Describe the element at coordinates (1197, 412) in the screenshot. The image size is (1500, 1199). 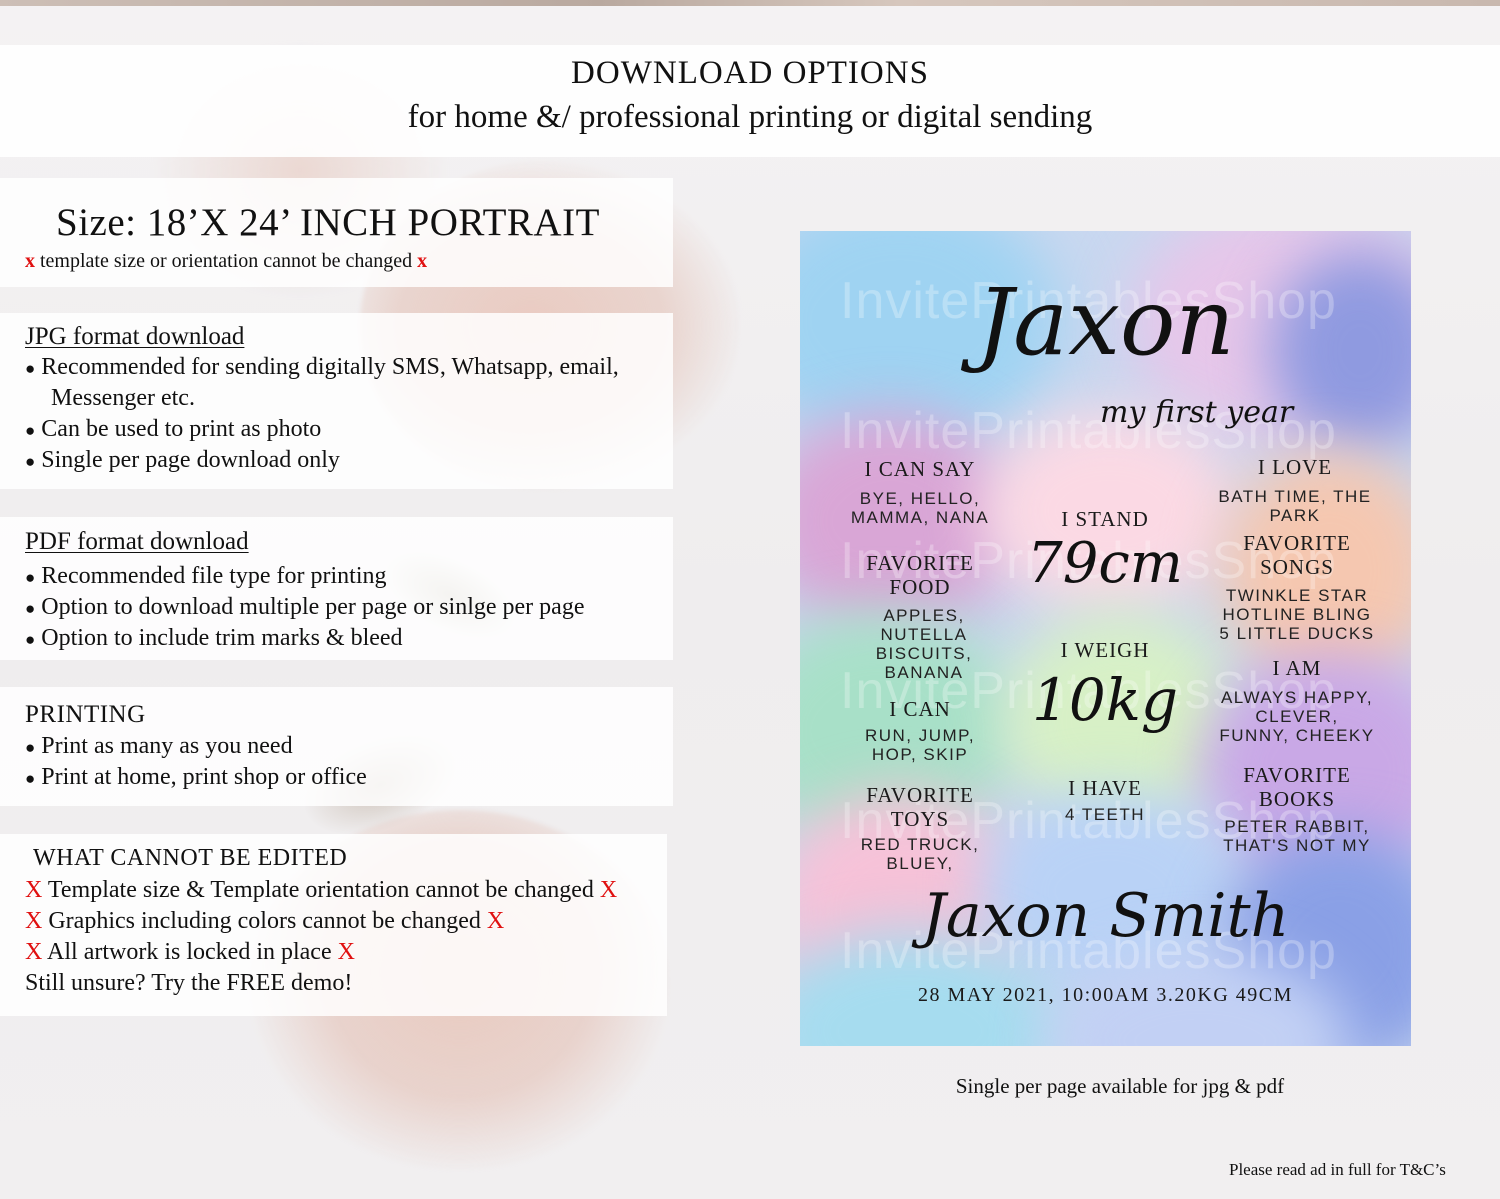
I see `poster-subtitle: my first year` at that location.